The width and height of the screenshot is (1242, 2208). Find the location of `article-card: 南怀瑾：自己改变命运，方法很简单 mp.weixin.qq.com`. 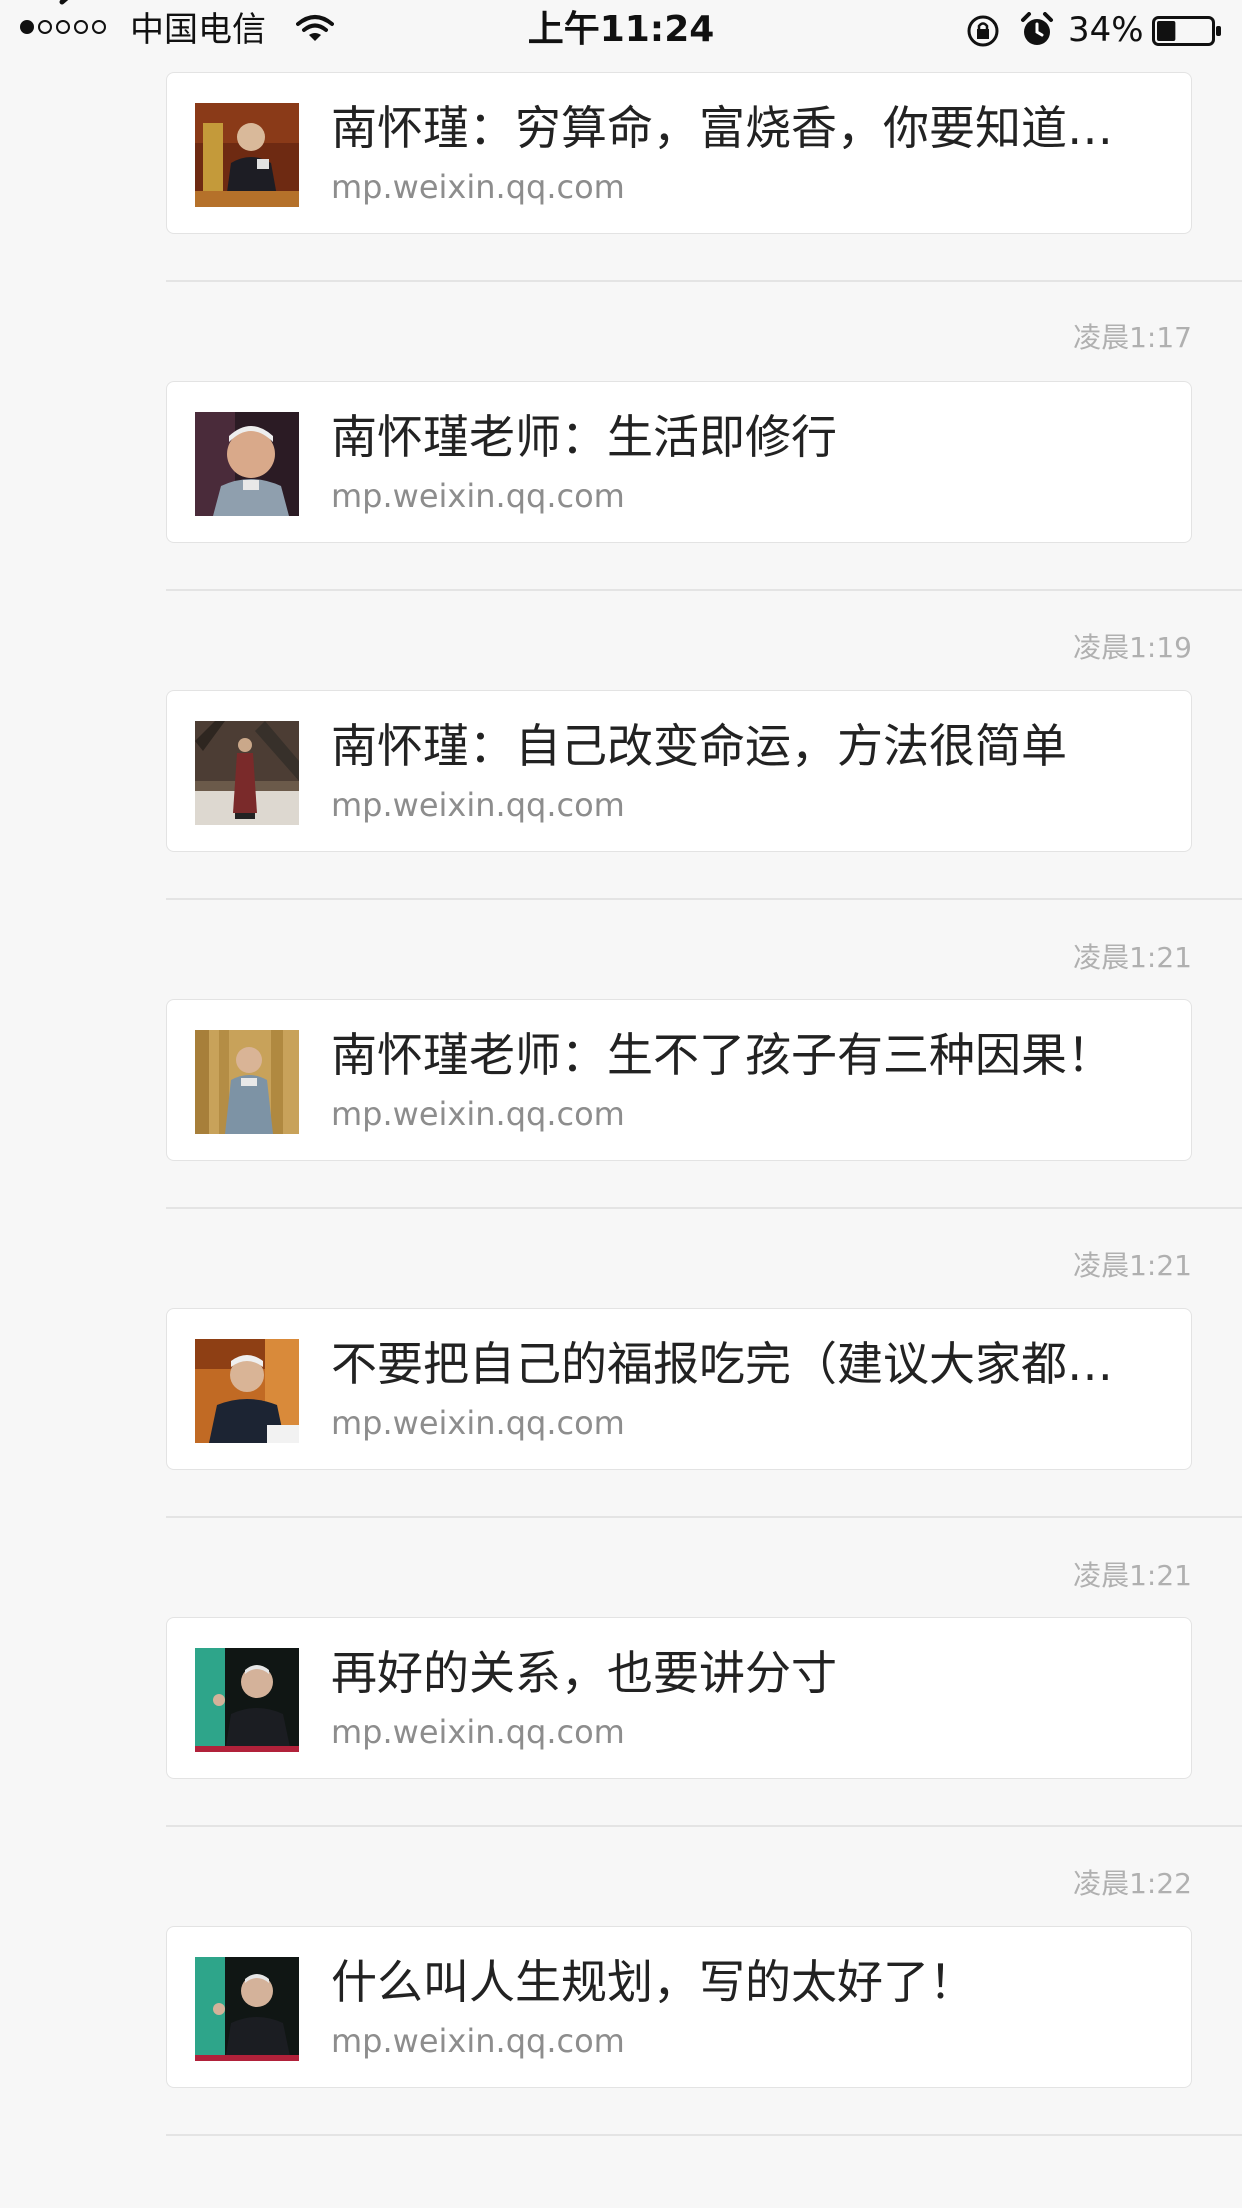

article-card: 南怀瑾：自己改变命运，方法很简单 mp.weixin.qq.com is located at coordinates (679, 771).